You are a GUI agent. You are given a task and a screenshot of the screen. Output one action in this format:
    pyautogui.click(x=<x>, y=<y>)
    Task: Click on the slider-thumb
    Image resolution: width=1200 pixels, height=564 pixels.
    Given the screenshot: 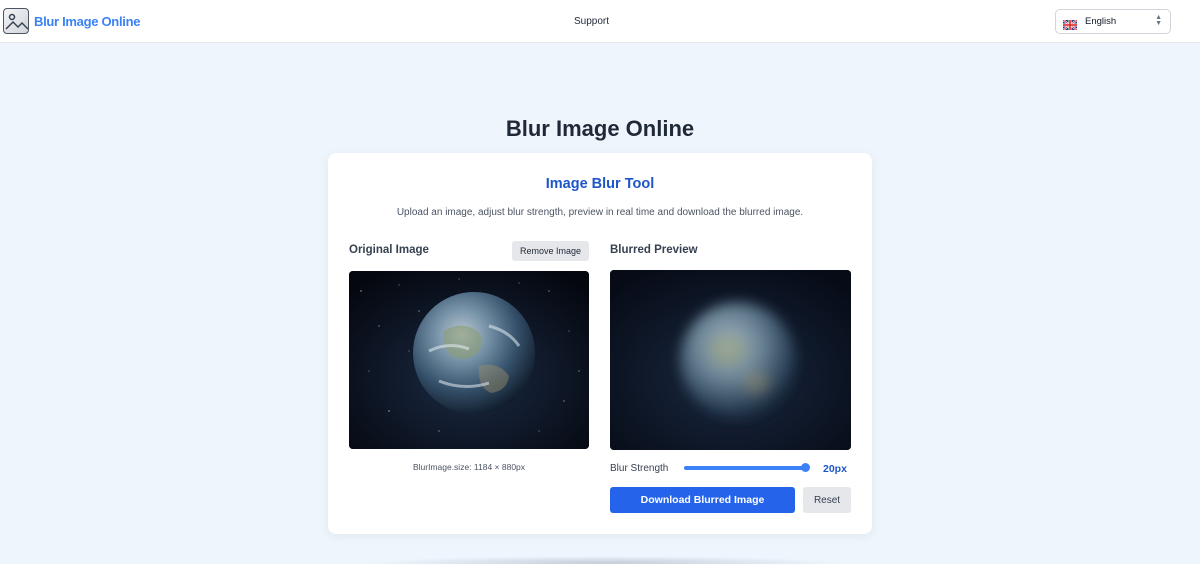 What is the action you would take?
    pyautogui.click(x=805, y=467)
    